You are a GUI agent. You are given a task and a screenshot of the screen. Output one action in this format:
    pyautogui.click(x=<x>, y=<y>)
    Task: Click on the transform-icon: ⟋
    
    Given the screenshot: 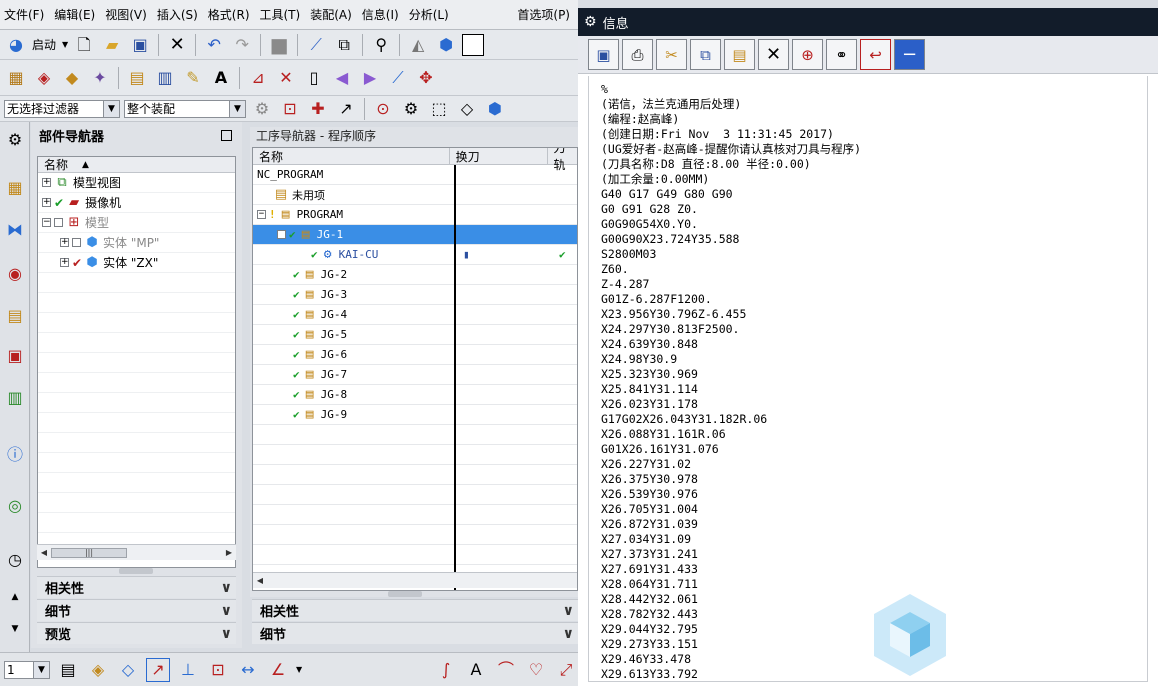 What is the action you would take?
    pyautogui.click(x=316, y=45)
    